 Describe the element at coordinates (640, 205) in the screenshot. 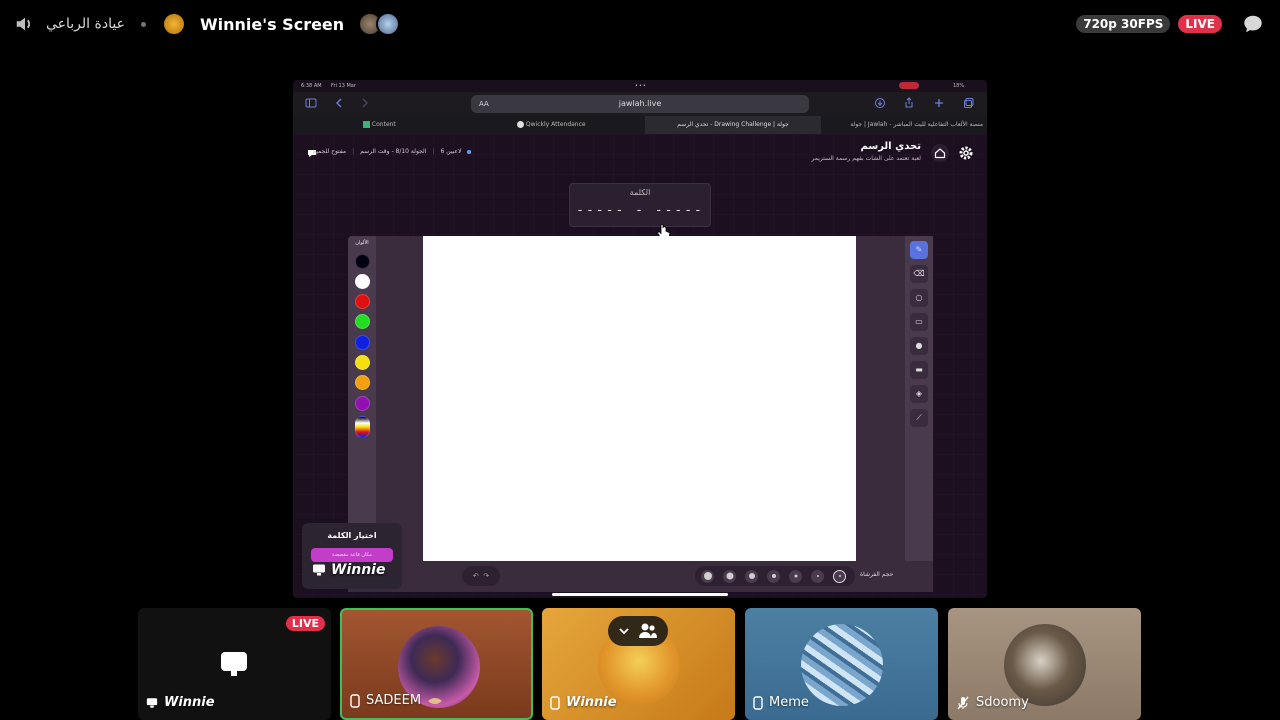

I see `word-panel: الكلمة ----- - -----` at that location.